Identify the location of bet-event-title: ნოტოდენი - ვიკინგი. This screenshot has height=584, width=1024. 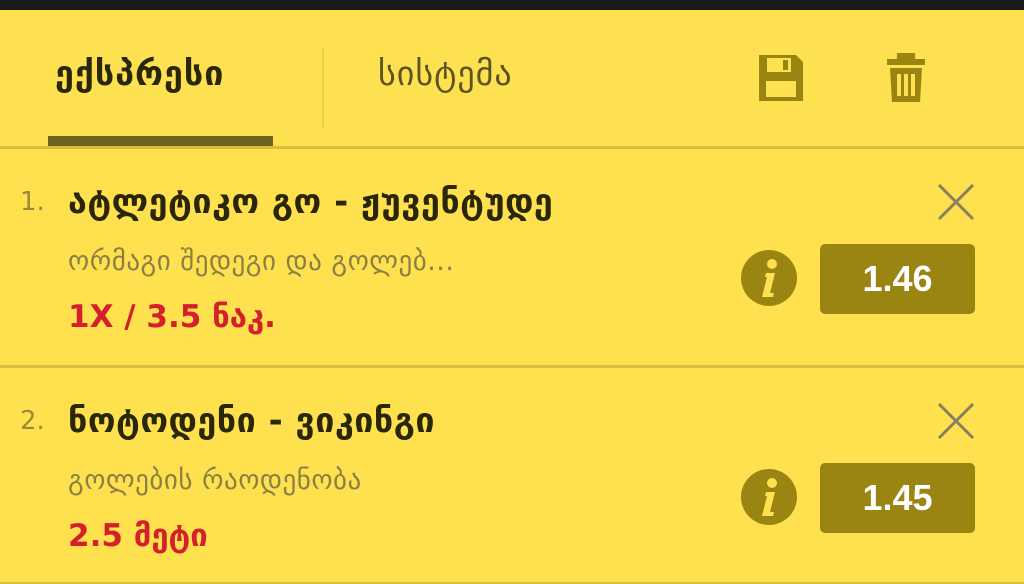
(252, 421).